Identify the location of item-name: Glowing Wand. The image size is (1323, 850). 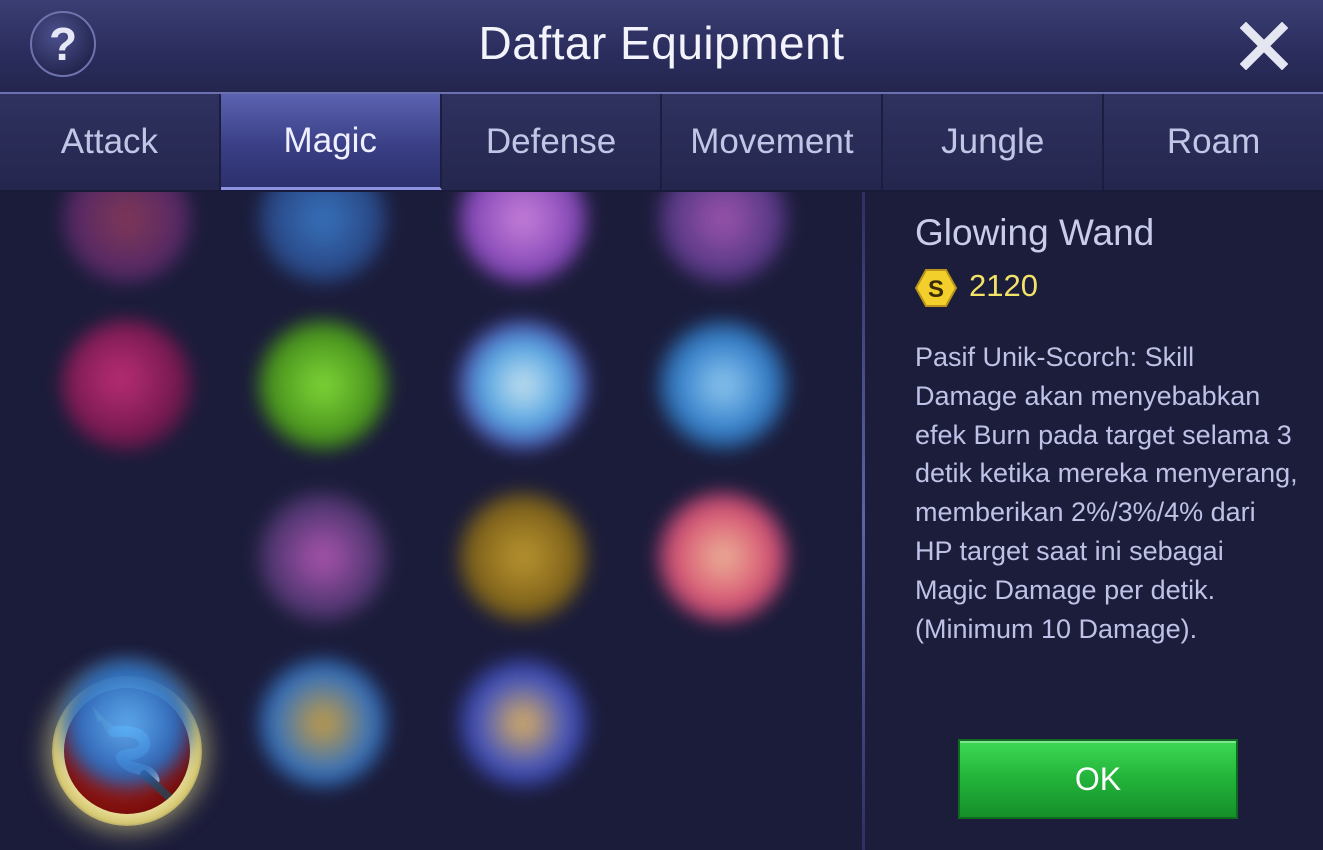
(1035, 232).